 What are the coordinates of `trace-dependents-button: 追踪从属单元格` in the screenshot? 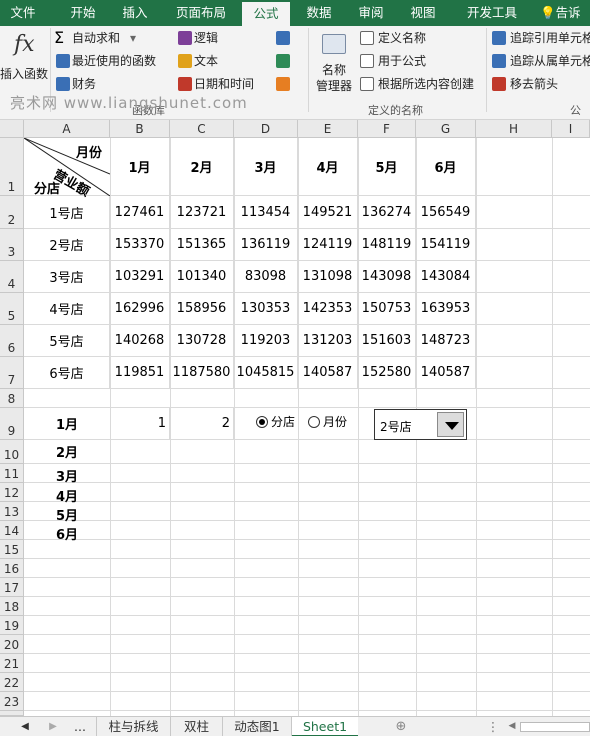 It's located at (541, 62).